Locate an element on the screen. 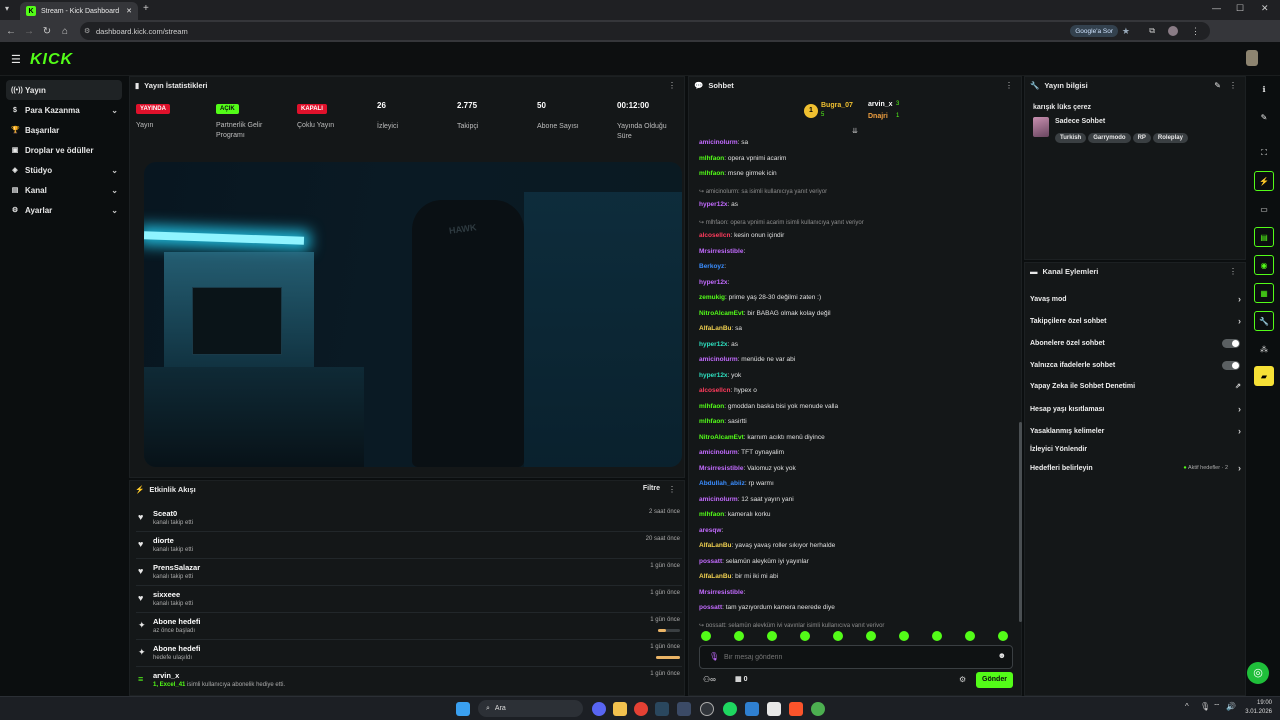 This screenshot has height=720, width=1280. chat-username: possatt is located at coordinates (710, 607).